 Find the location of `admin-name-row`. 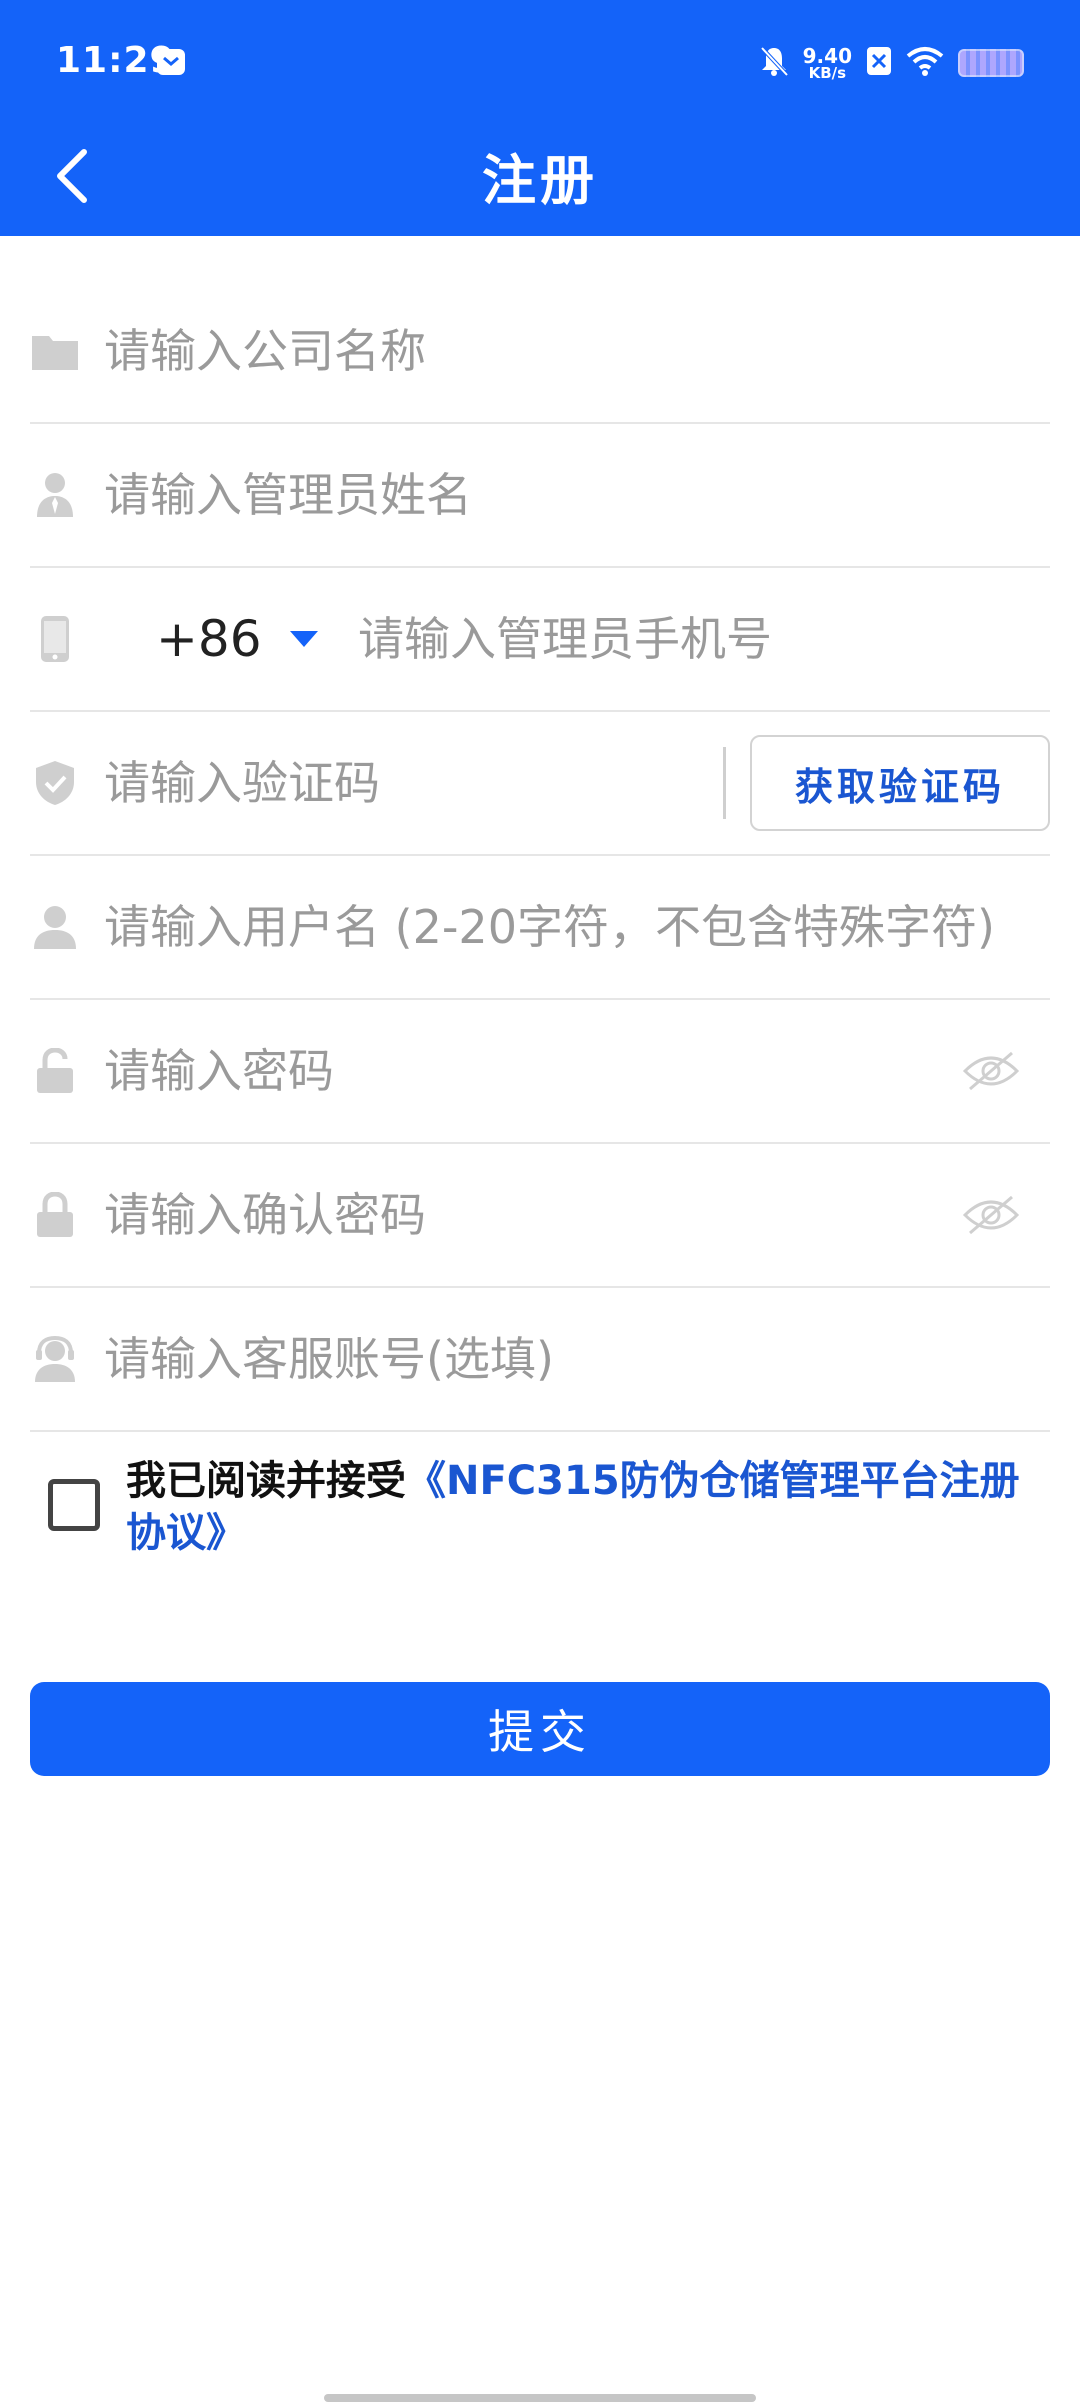

admin-name-row is located at coordinates (540, 496).